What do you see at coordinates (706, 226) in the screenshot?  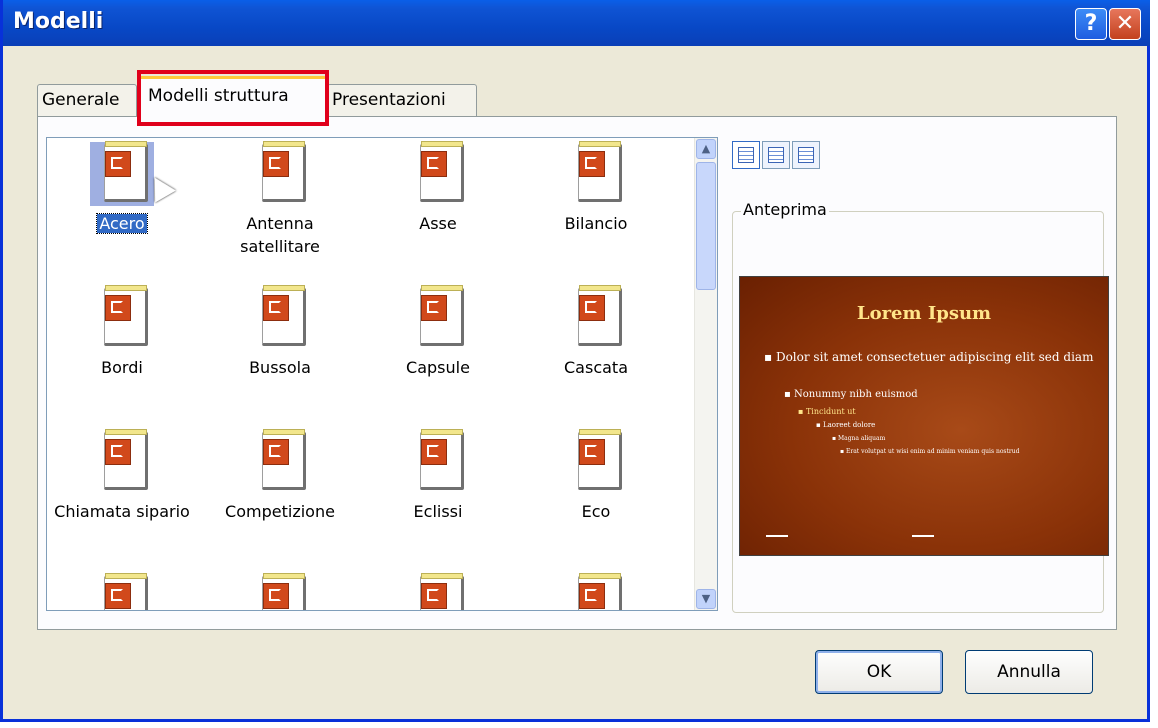 I see `scroll-thumb` at bounding box center [706, 226].